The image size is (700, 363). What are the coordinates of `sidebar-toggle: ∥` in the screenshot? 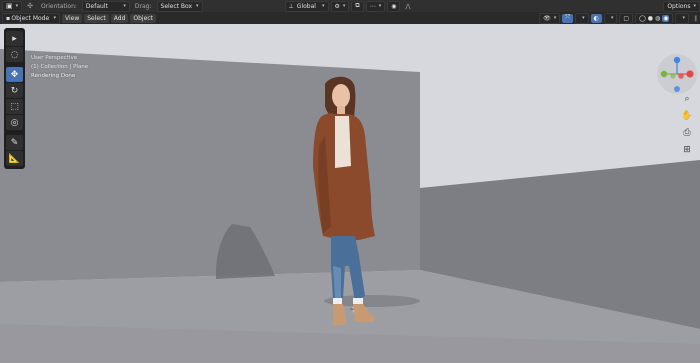 It's located at (695, 18).